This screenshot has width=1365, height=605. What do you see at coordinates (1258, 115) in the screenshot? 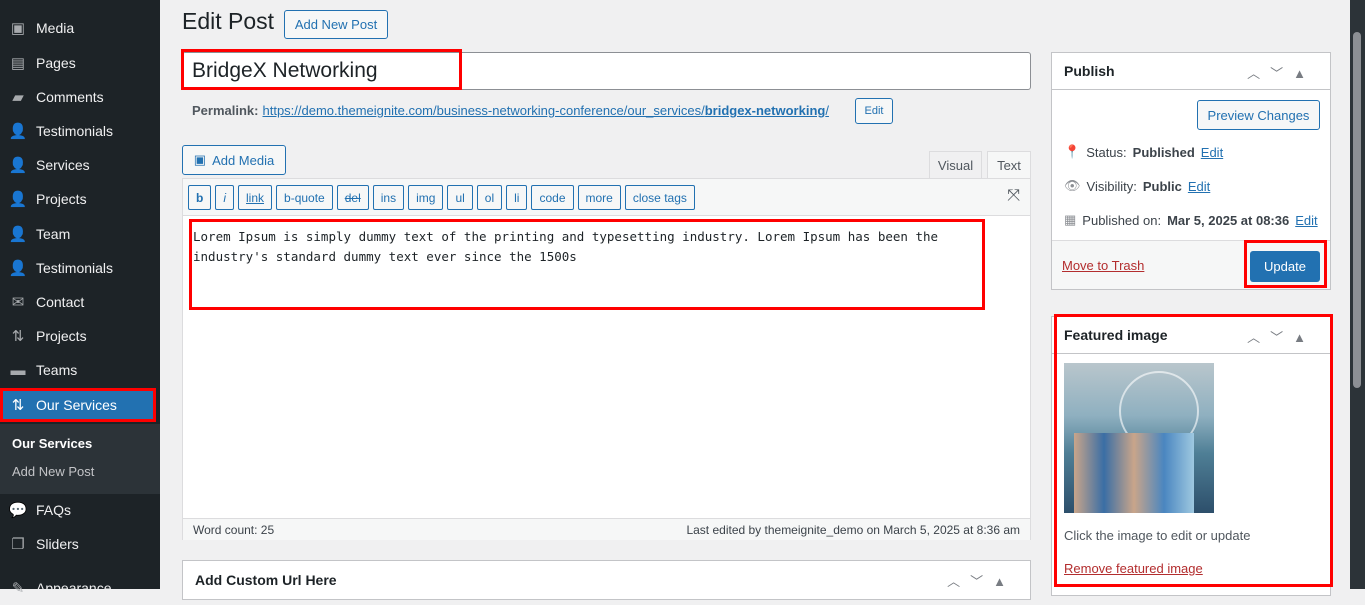
I see `preview-changes-button: Preview Changes` at bounding box center [1258, 115].